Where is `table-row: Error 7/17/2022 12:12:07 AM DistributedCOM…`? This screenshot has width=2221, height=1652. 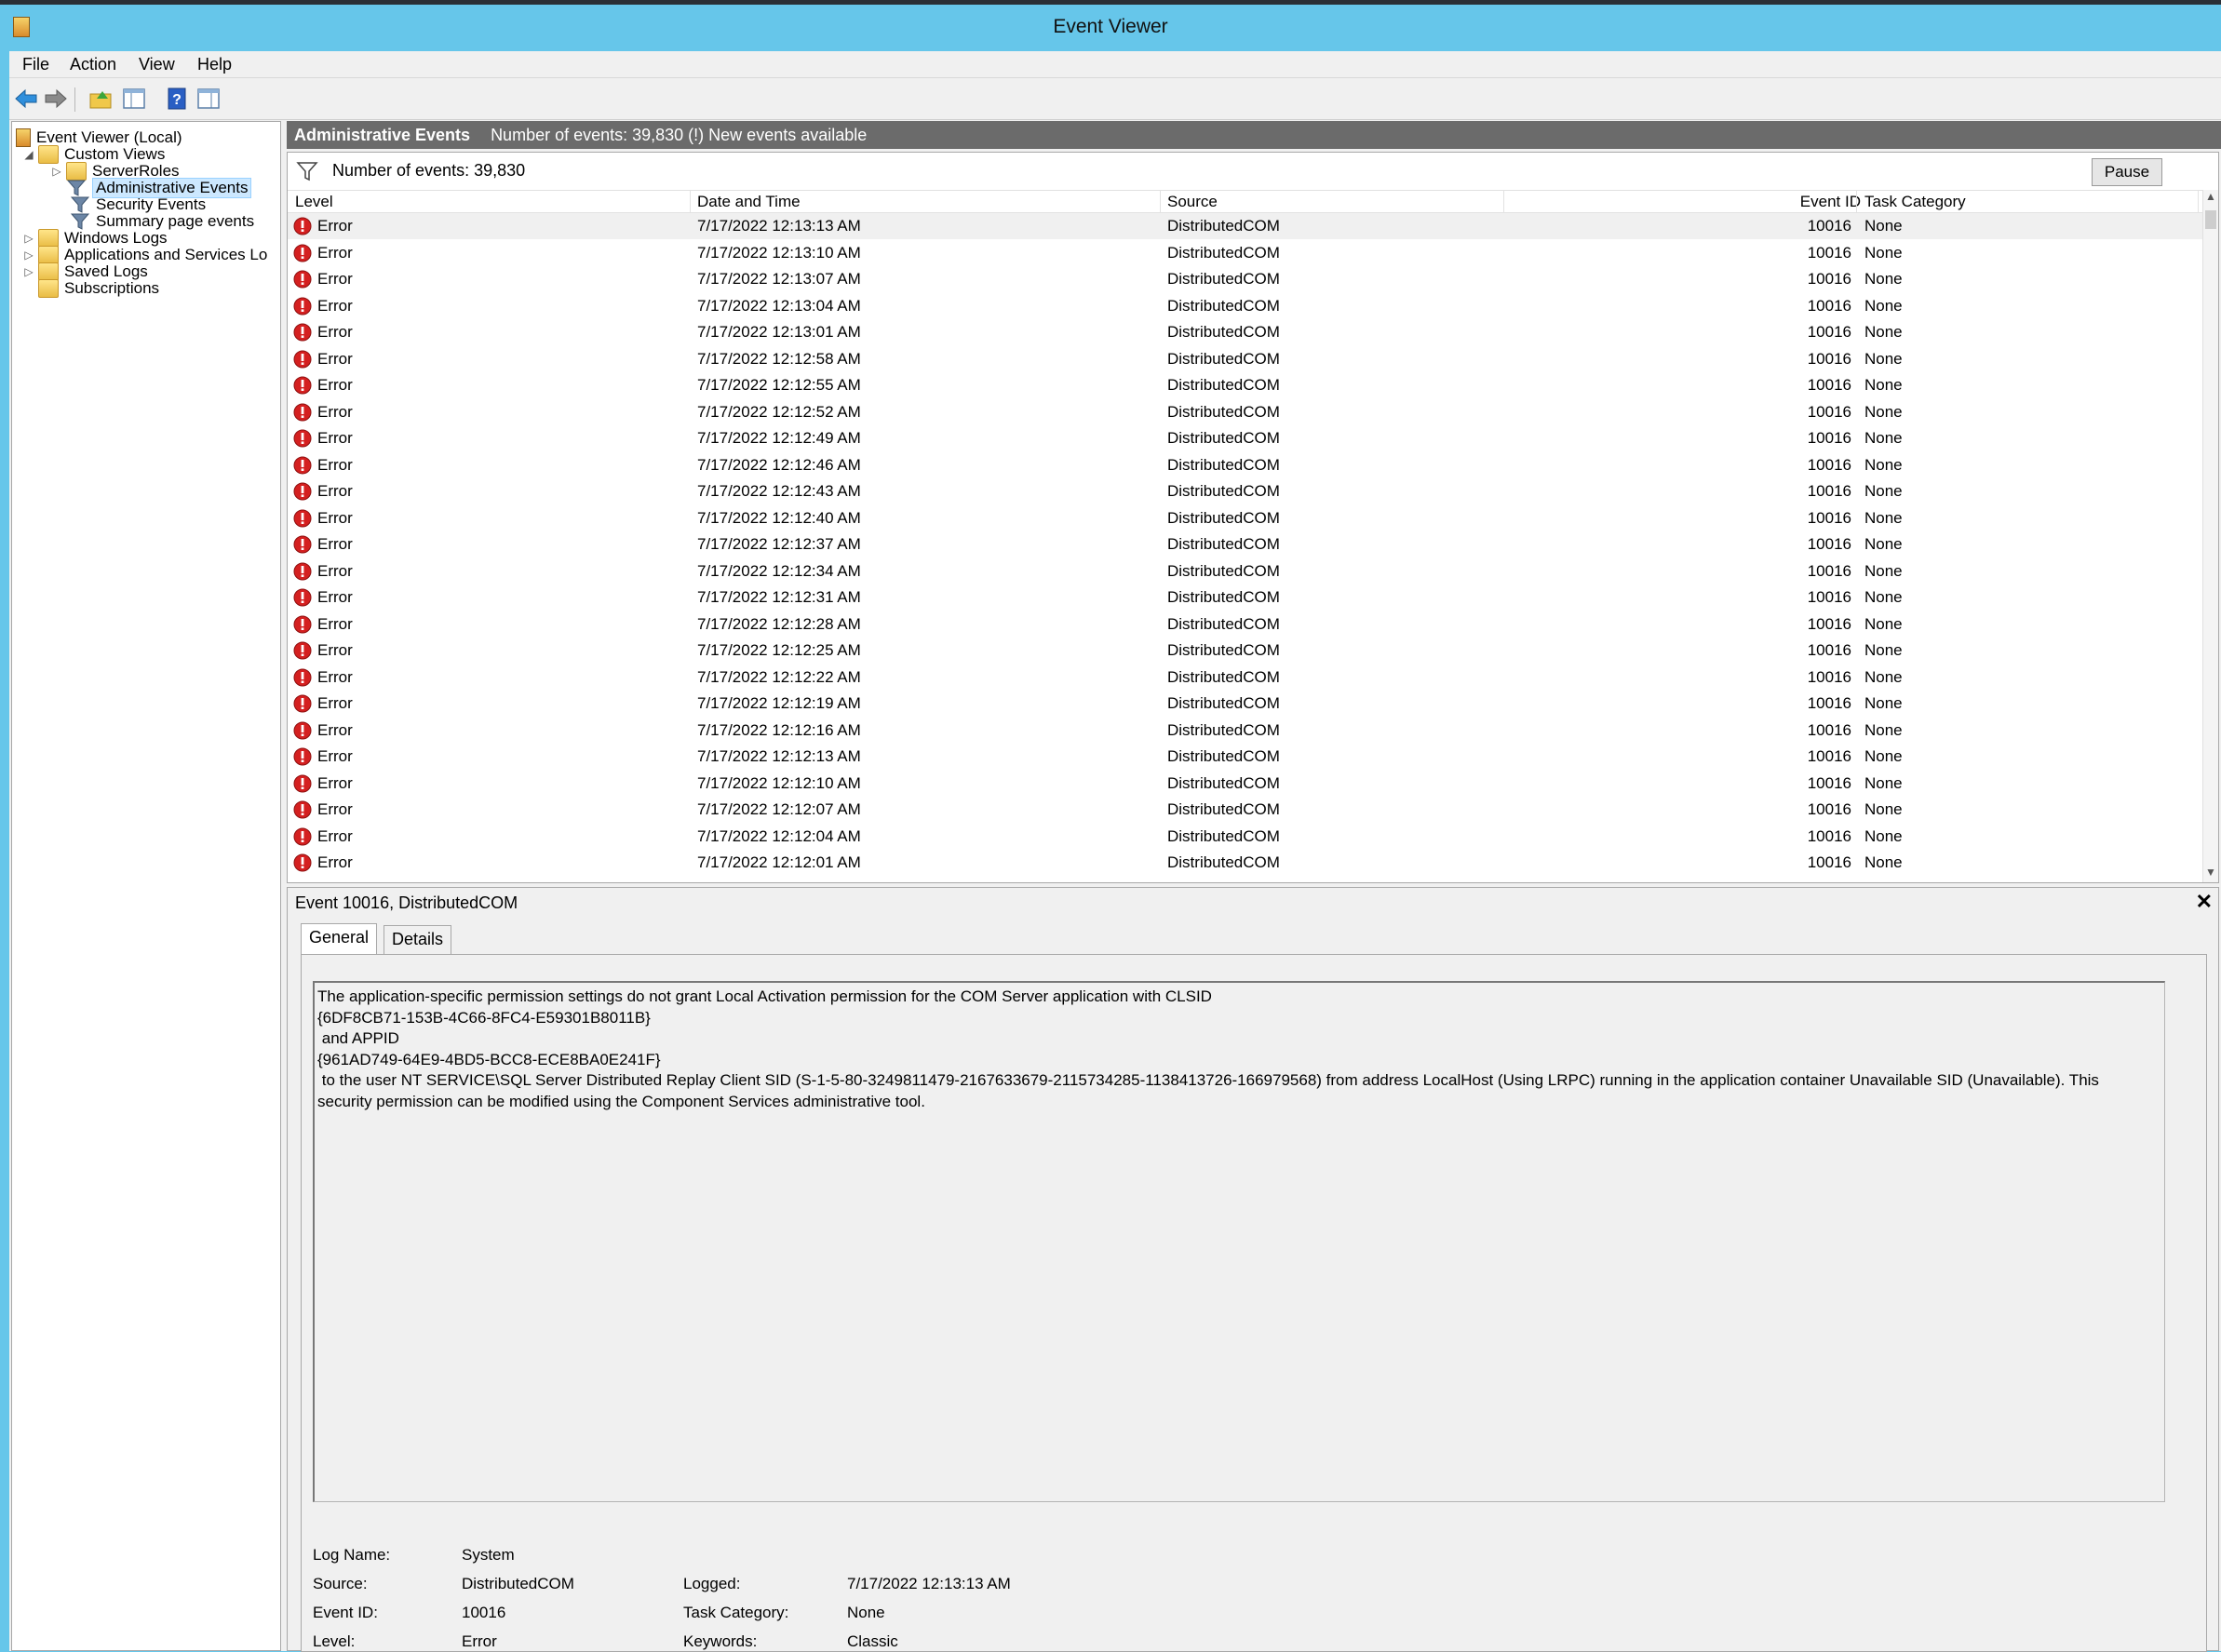 table-row: Error 7/17/2022 12:12:07 AM DistributedCOM… is located at coordinates (1247, 810).